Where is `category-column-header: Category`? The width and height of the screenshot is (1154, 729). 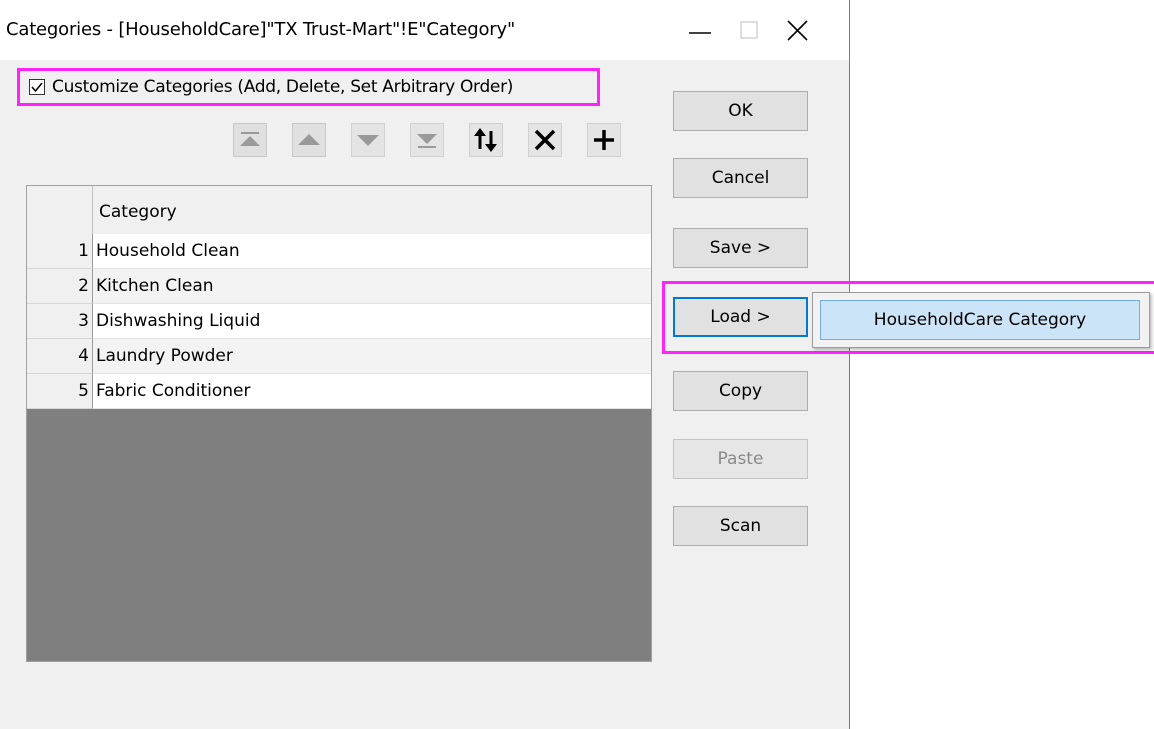
category-column-header: Category is located at coordinates (138, 212).